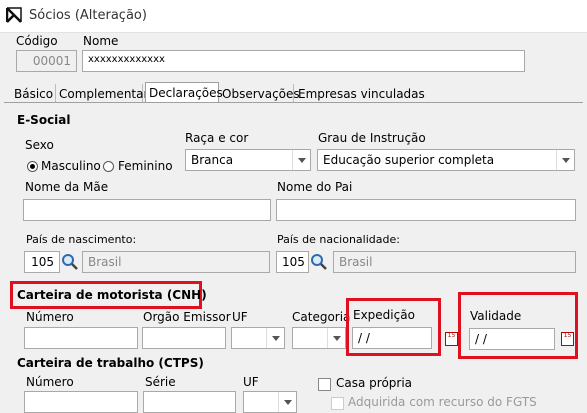 The image size is (587, 413). Describe the element at coordinates (384, 315) in the screenshot. I see `expedicao-label: Expedição` at that location.